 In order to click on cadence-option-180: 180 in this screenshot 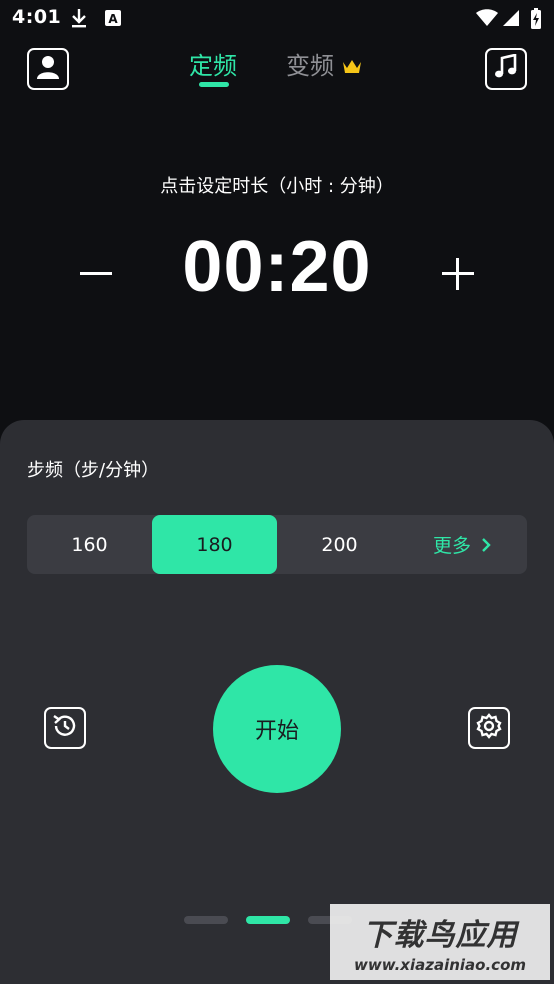, I will do `click(214, 544)`.